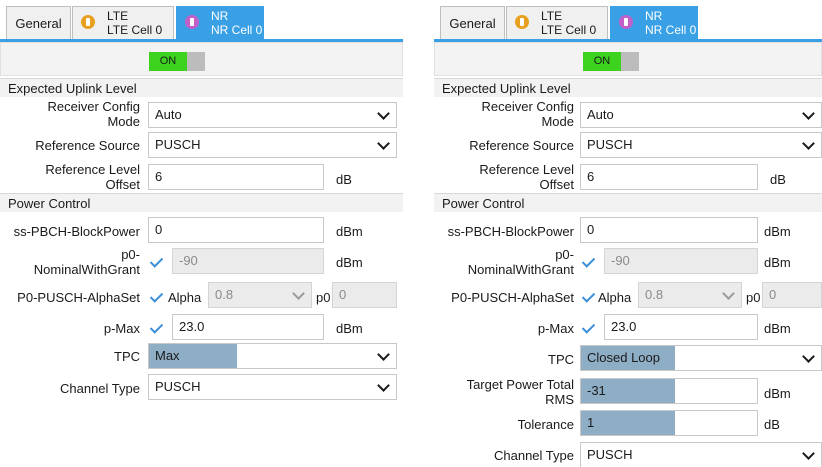 The width and height of the screenshot is (822, 467). What do you see at coordinates (178, 144) in the screenshot?
I see `select-value: PUSCH` at bounding box center [178, 144].